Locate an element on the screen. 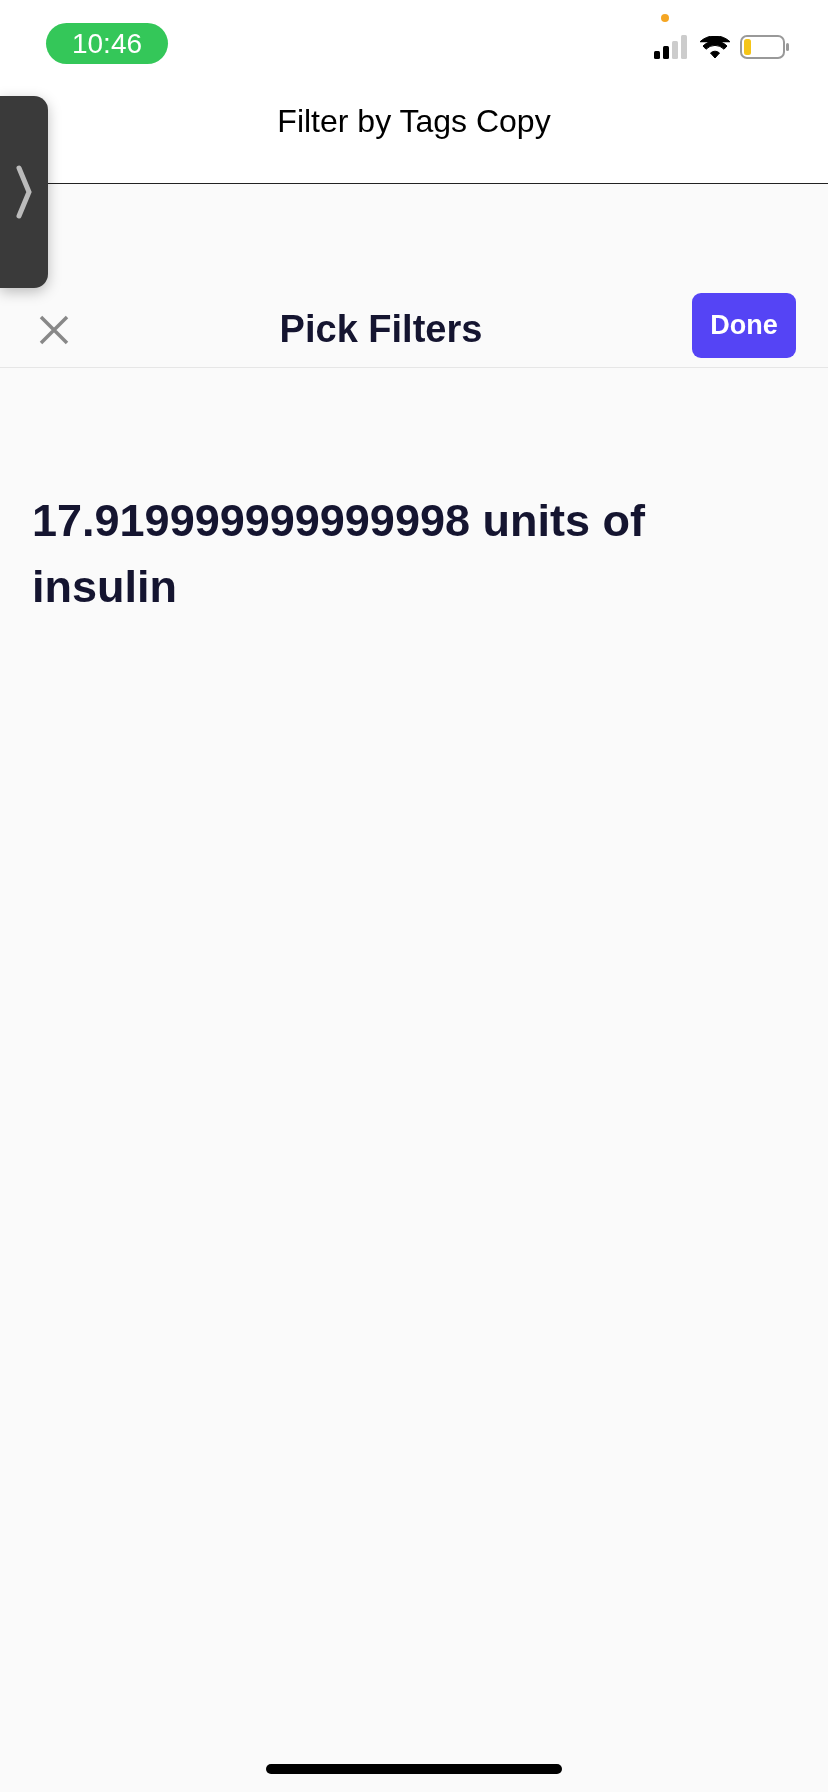 The image size is (828, 1792). side-panel-handle is located at coordinates (24, 192).